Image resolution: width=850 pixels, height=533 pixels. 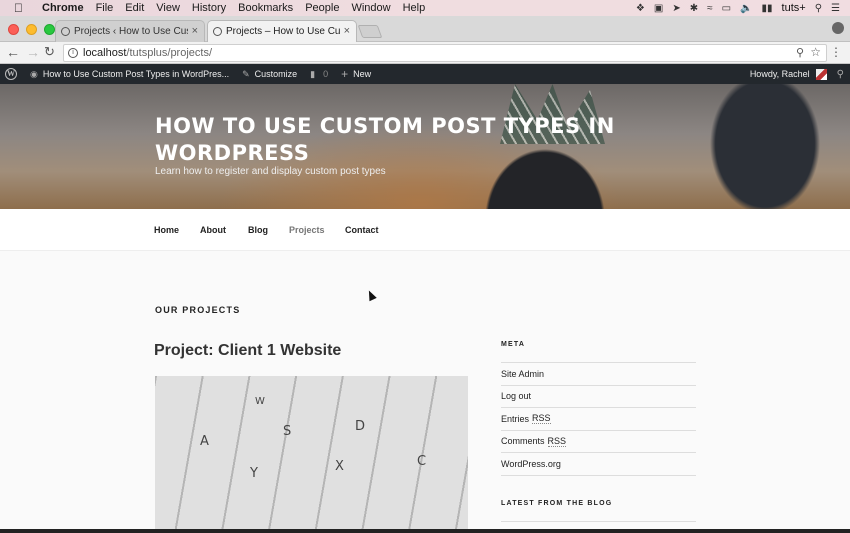 What do you see at coordinates (11, 74) in the screenshot?
I see `wordpress-logo-icon: W` at bounding box center [11, 74].